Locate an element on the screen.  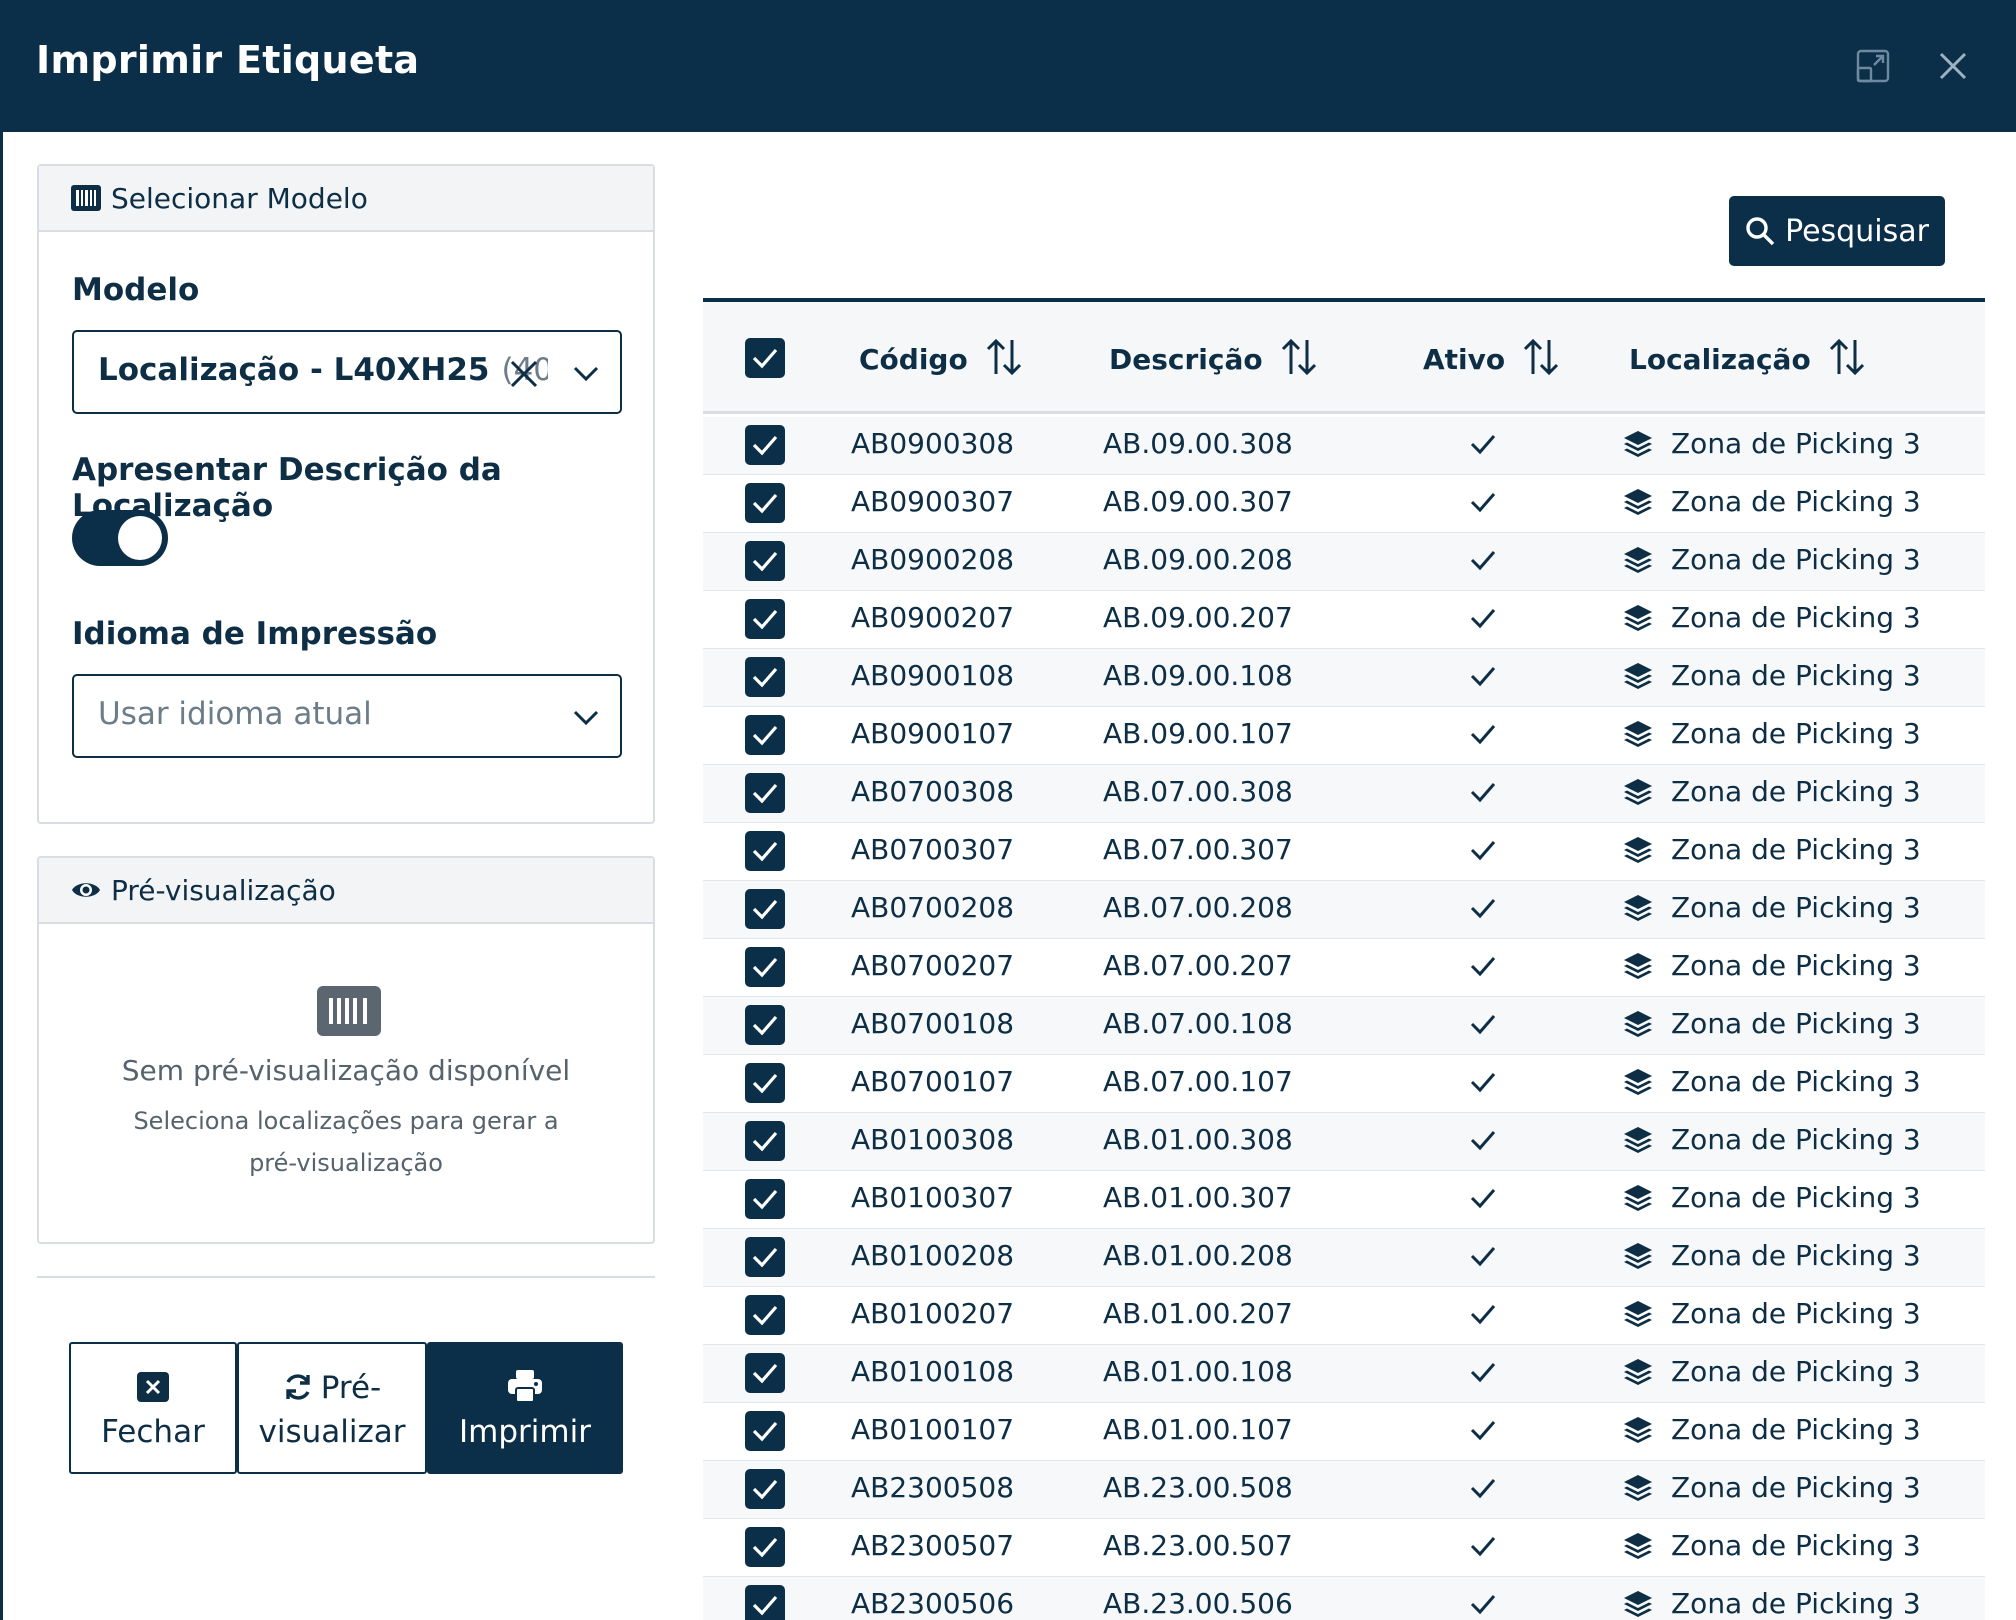
table-row: AB0700307 AB.07.00.307 Zona de Picking 3 is located at coordinates (1344, 852).